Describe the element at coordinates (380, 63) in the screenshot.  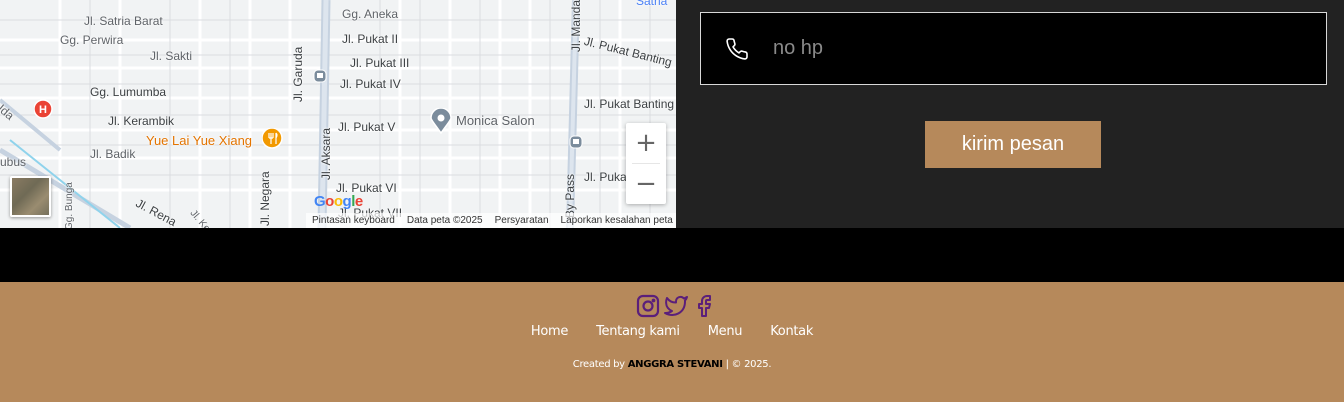
I see `street-label: Jl. Pukat III` at that location.